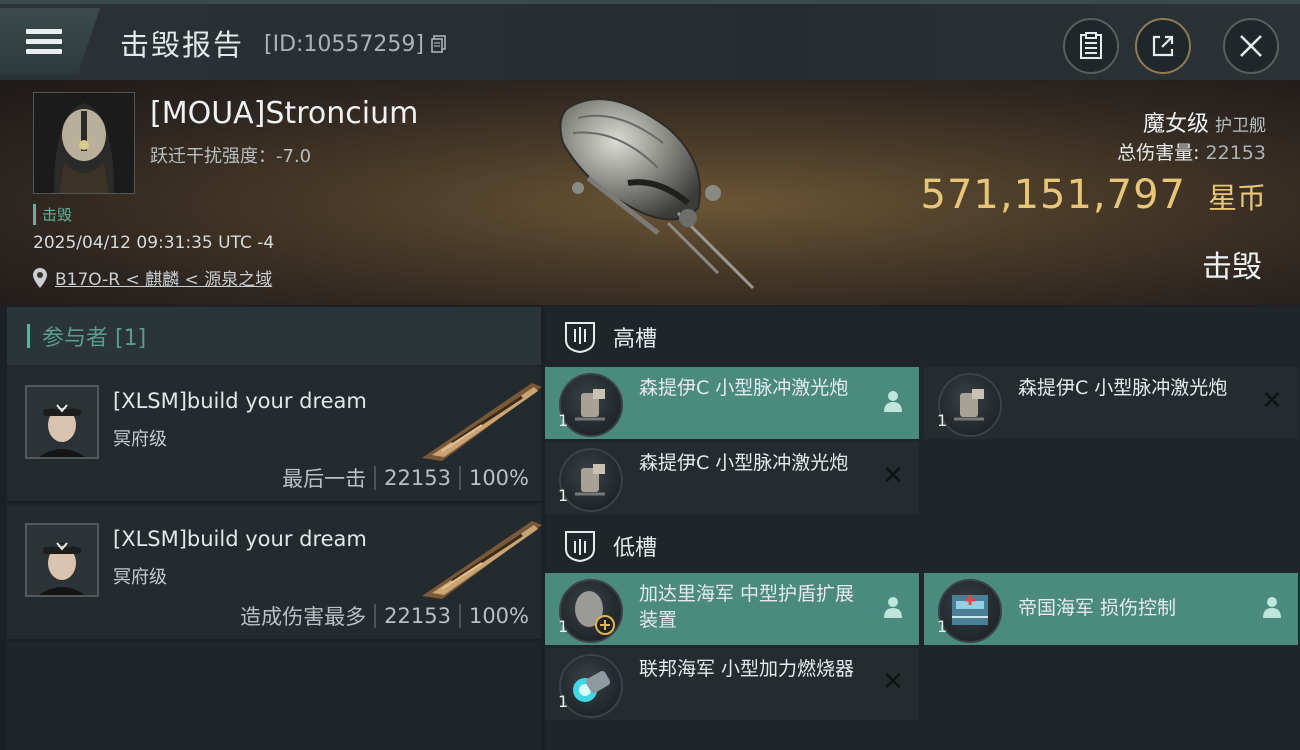 Image resolution: width=1300 pixels, height=750 pixels. Describe the element at coordinates (52, 214) in the screenshot. I see `status-badge: 击毁` at that location.